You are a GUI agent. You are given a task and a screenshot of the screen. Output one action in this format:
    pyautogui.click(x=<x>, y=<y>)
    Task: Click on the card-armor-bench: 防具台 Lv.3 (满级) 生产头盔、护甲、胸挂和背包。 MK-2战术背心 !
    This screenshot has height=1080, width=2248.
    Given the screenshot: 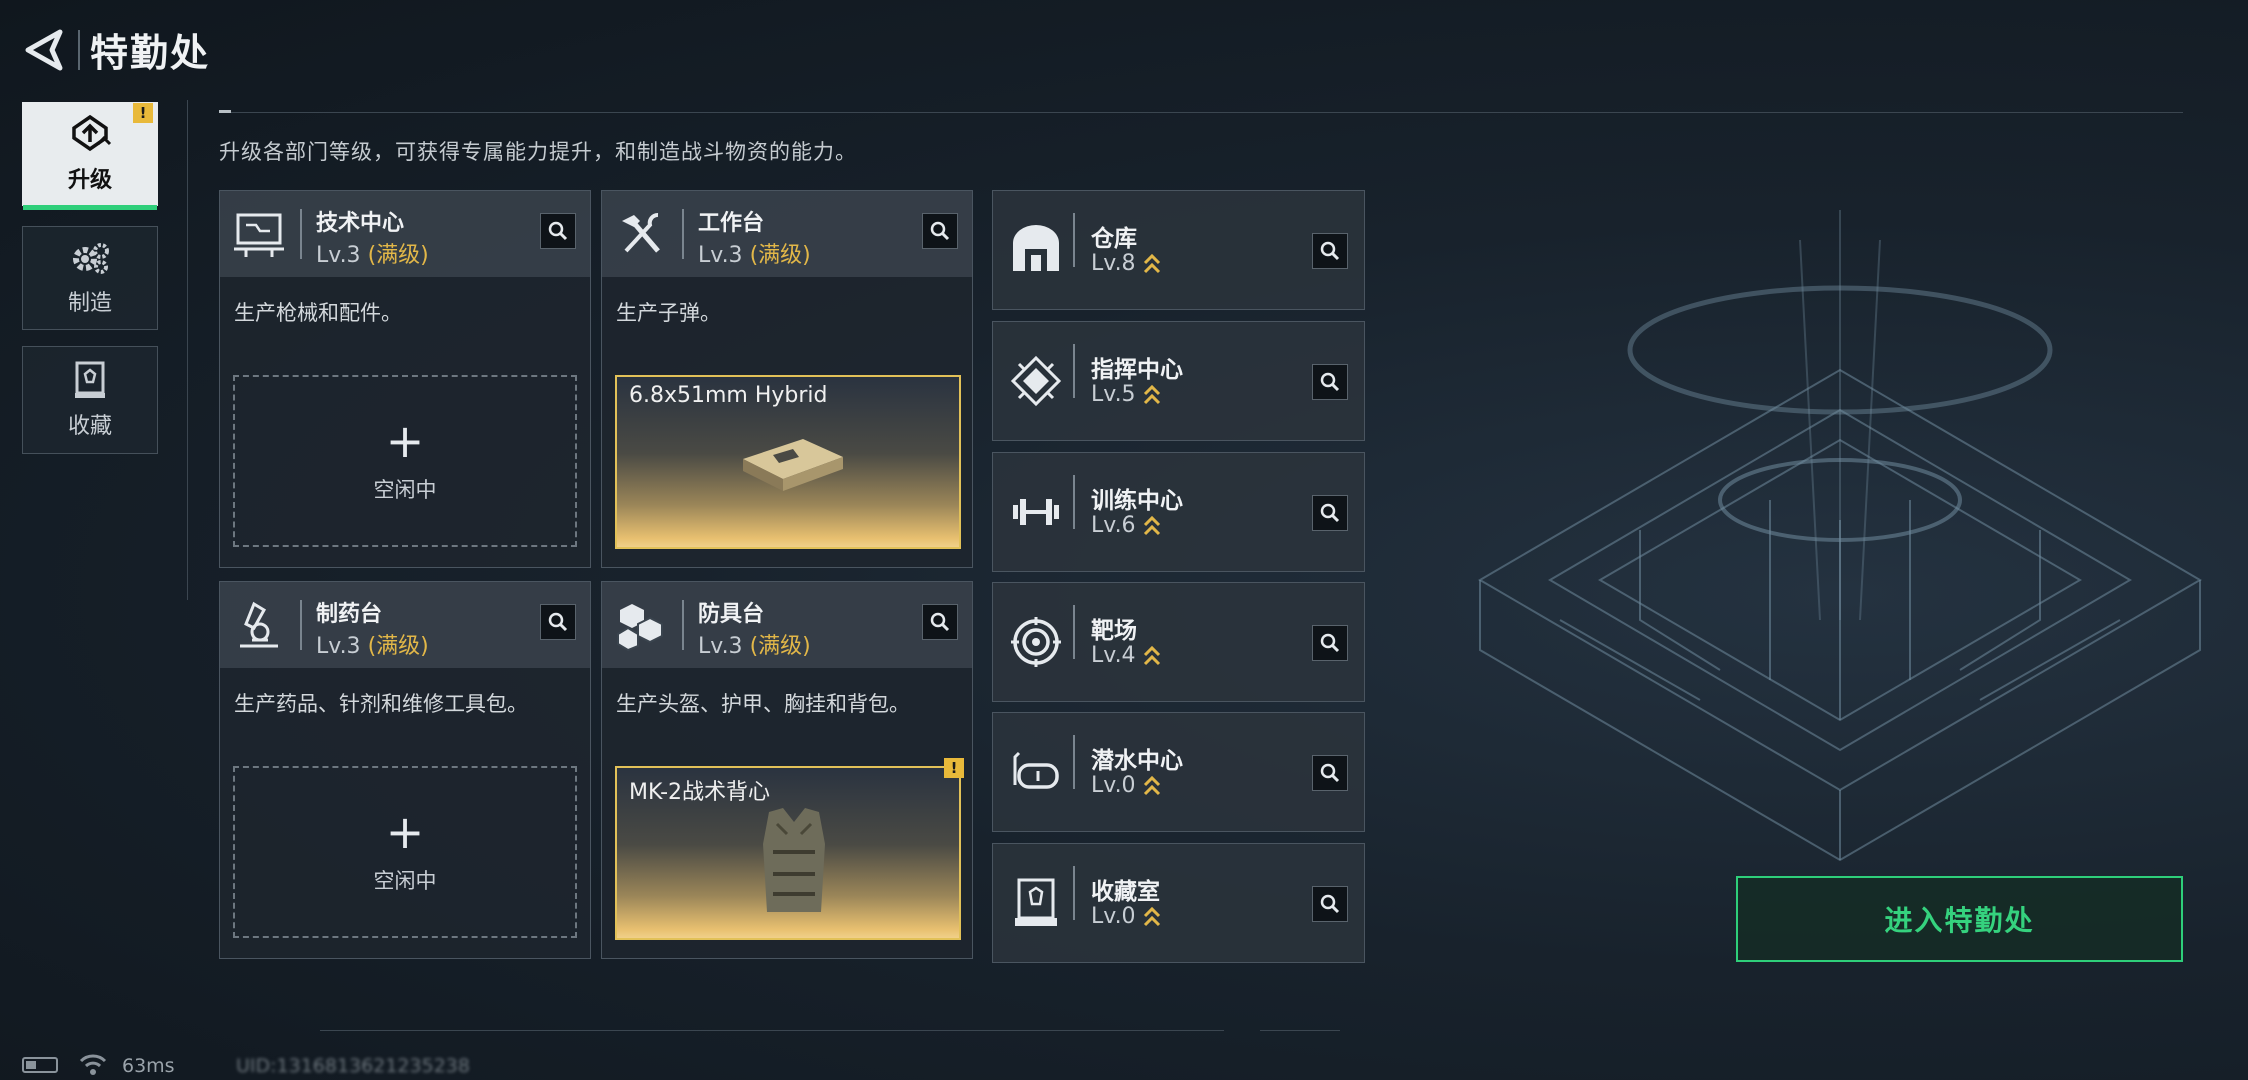 What is the action you would take?
    pyautogui.click(x=787, y=770)
    